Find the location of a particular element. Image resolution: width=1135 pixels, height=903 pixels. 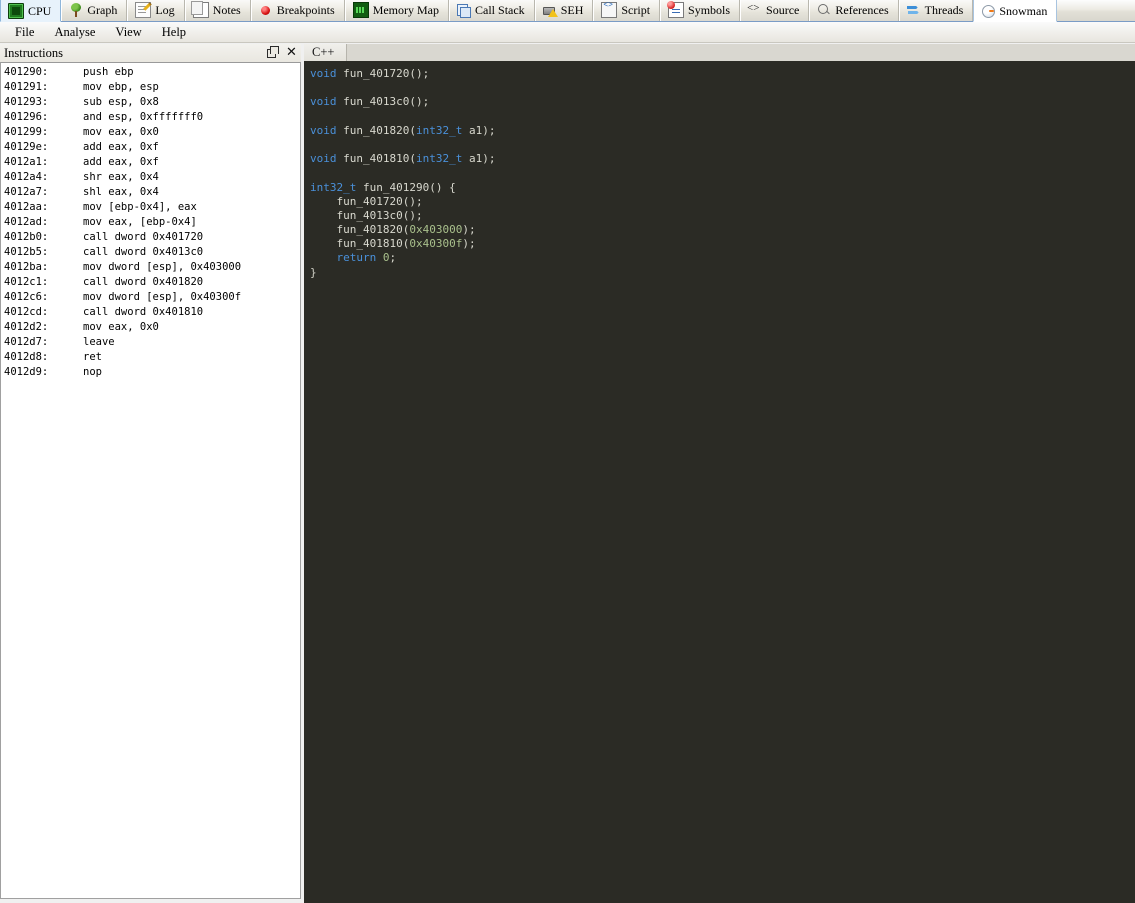

tab-symbols: Symbols is located at coordinates (700, 10).